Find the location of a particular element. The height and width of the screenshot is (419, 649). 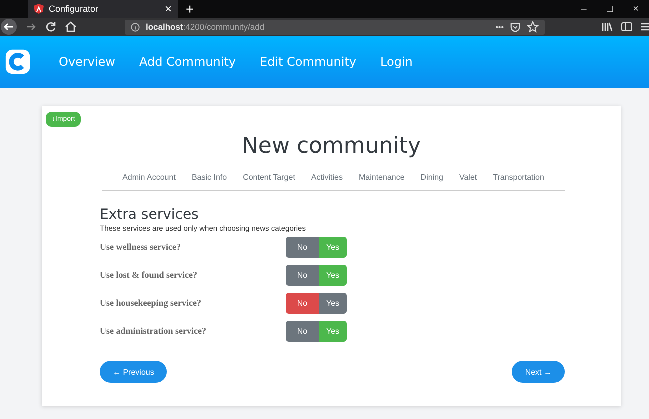

page-title: New community is located at coordinates (331, 146).